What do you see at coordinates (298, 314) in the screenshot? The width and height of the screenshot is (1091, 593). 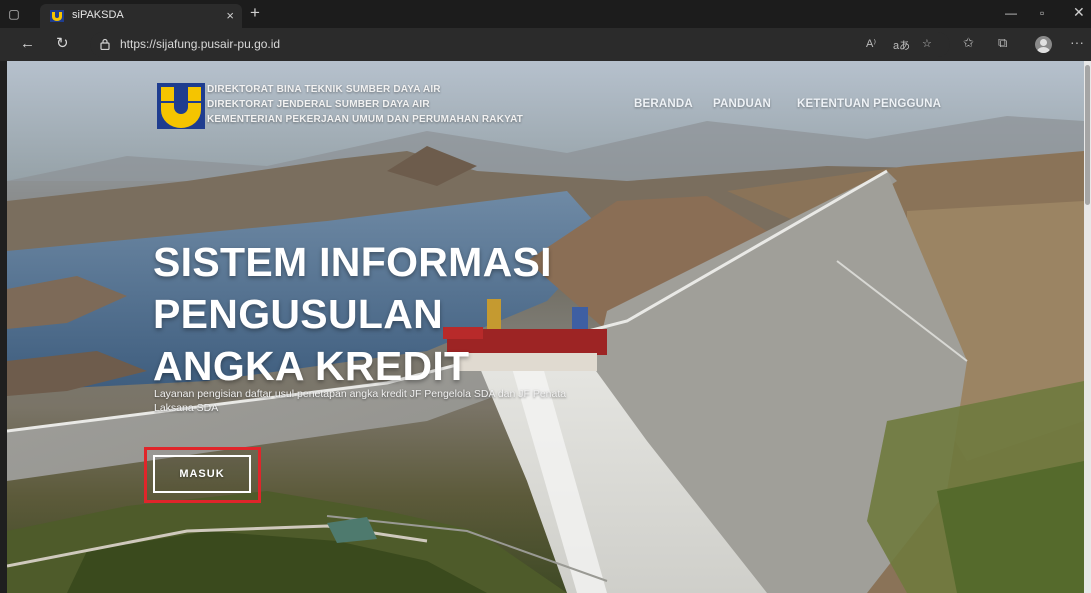 I see `hero-title-line-2: PENGUSULAN` at bounding box center [298, 314].